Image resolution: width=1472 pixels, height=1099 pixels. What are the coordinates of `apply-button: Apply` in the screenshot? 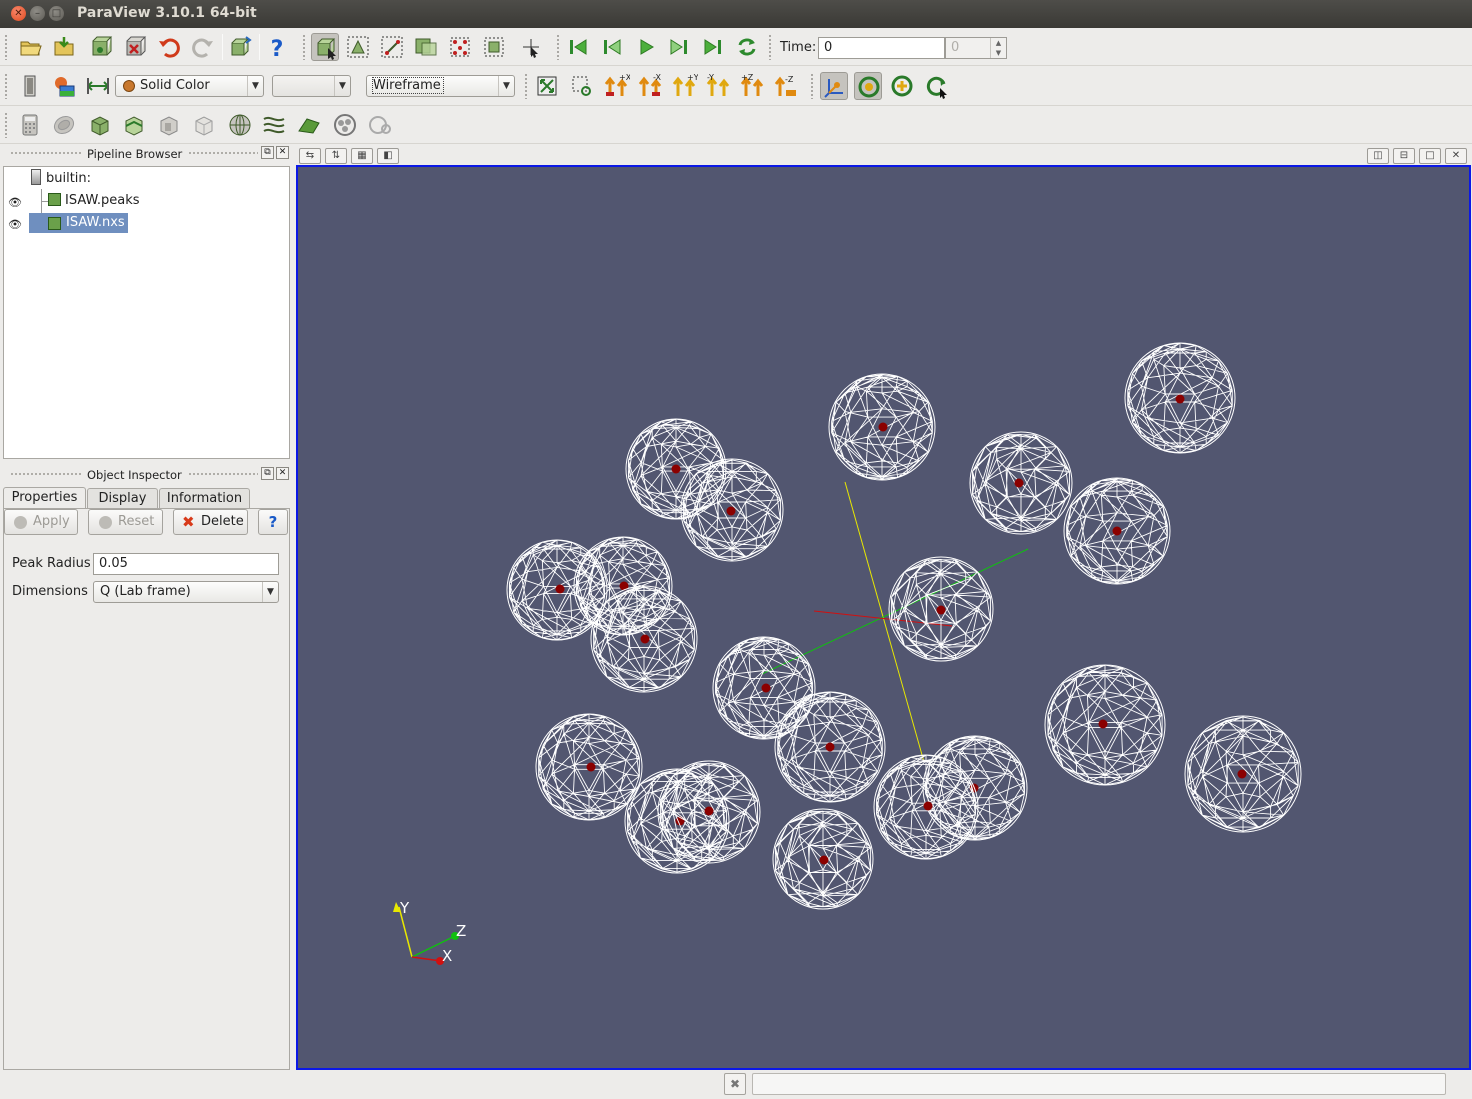 It's located at (41, 522).